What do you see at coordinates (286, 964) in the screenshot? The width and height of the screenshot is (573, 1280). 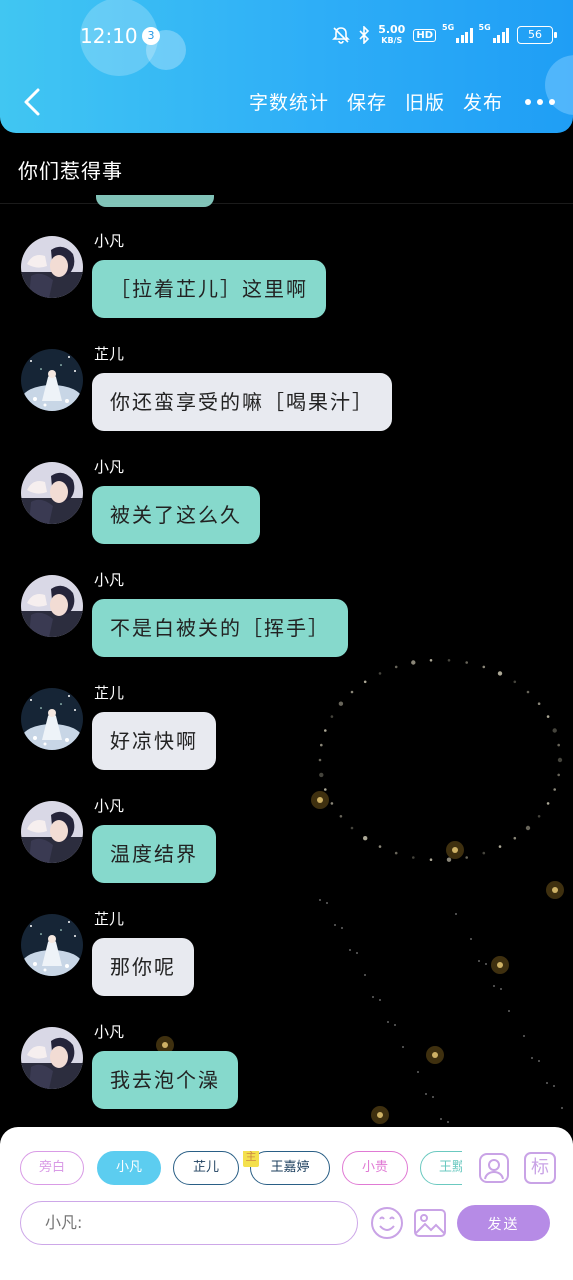 I see `message-item: 芷儿 那你呢` at bounding box center [286, 964].